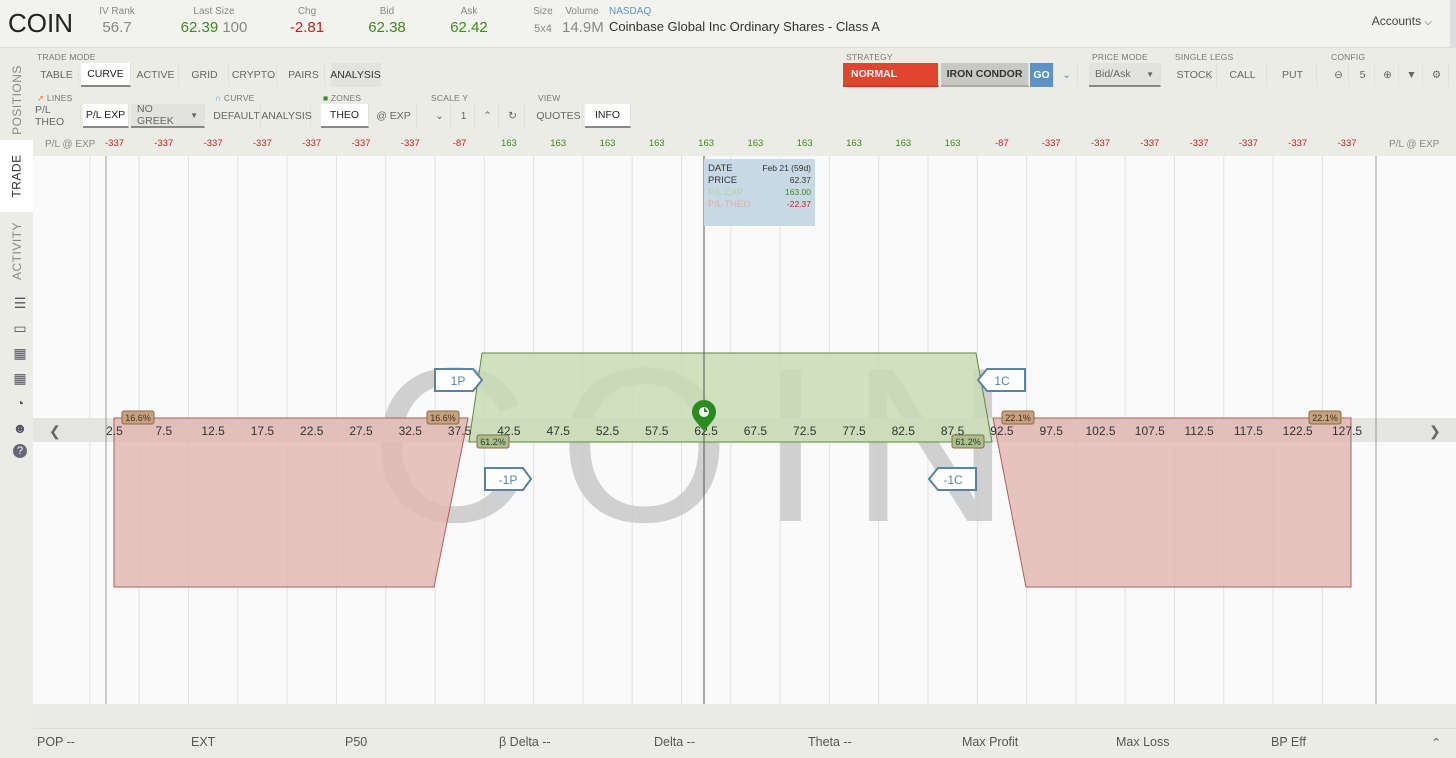  What do you see at coordinates (1347, 431) in the screenshot?
I see `x-tick-label: 127.5` at bounding box center [1347, 431].